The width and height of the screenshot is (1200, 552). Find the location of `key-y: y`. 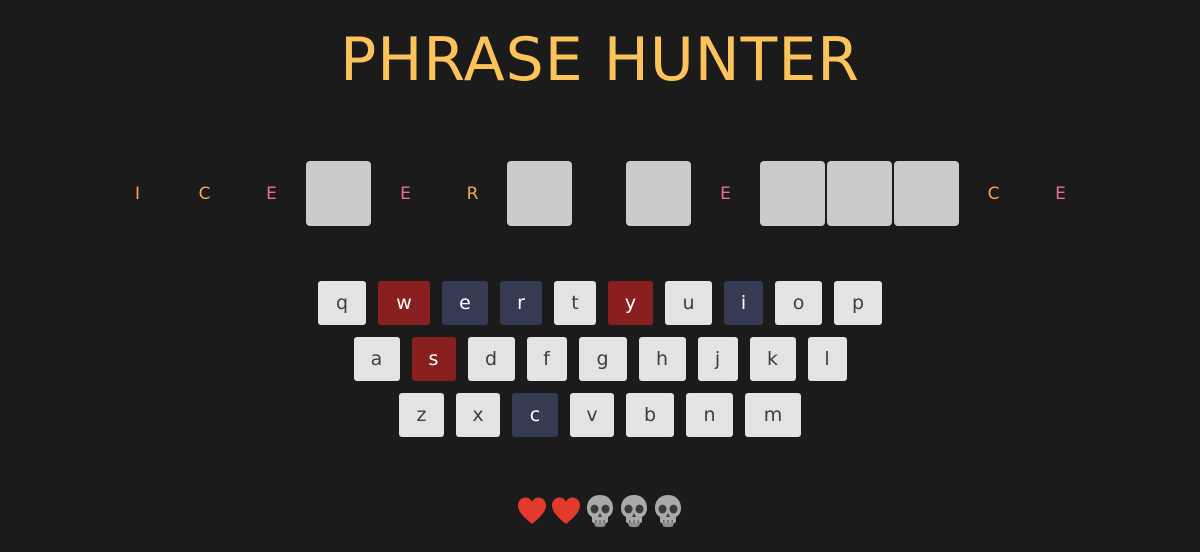

key-y: y is located at coordinates (630, 303).